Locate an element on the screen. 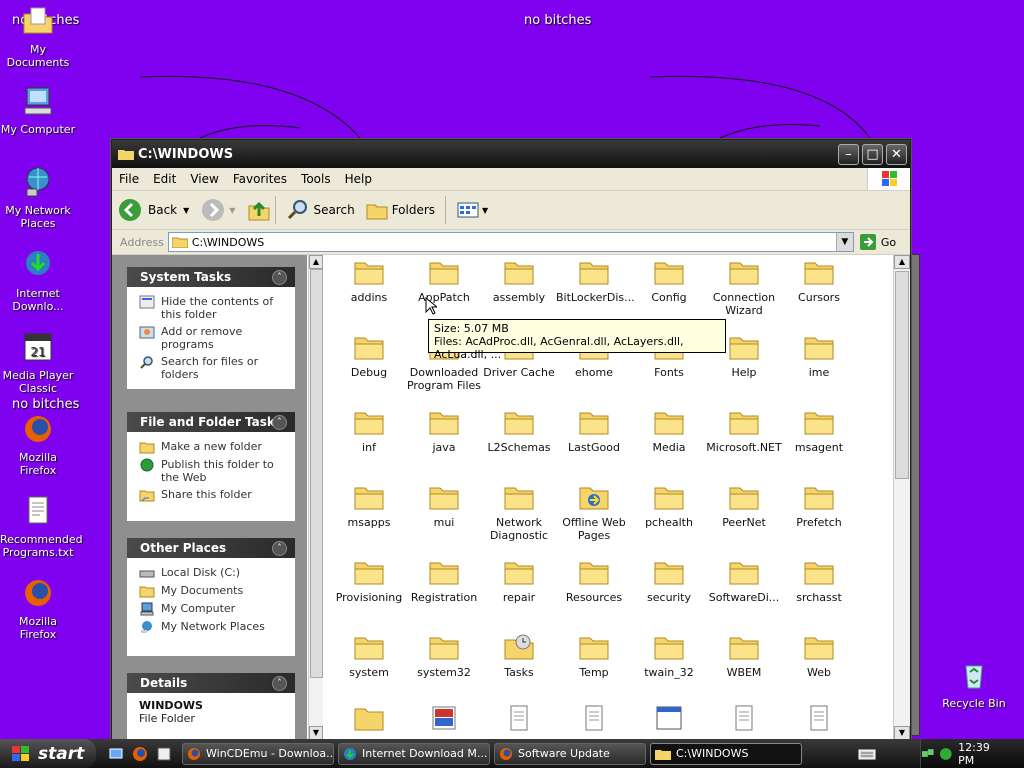 The image size is (1024, 768). place-my-computer: My Computer is located at coordinates (213, 609).